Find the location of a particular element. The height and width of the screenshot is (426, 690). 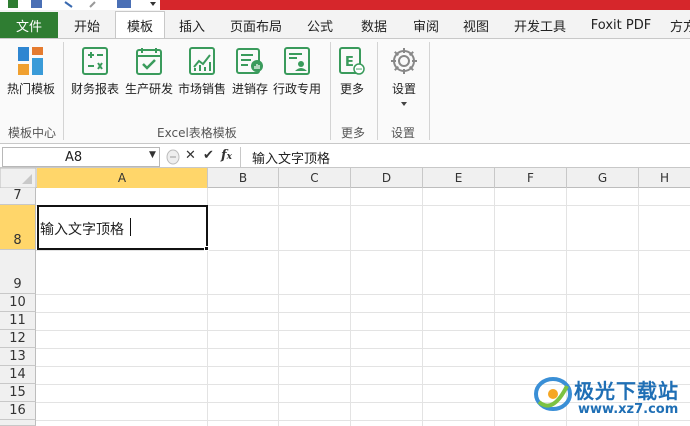

admin-button: 行政专用 is located at coordinates (297, 69).